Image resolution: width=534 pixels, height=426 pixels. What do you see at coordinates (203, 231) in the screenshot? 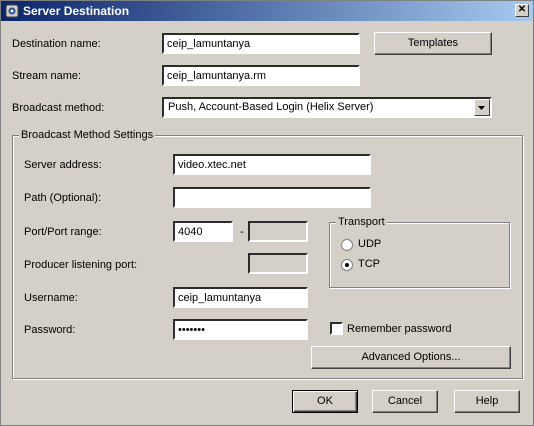
I see `port-start-input: 4040` at bounding box center [203, 231].